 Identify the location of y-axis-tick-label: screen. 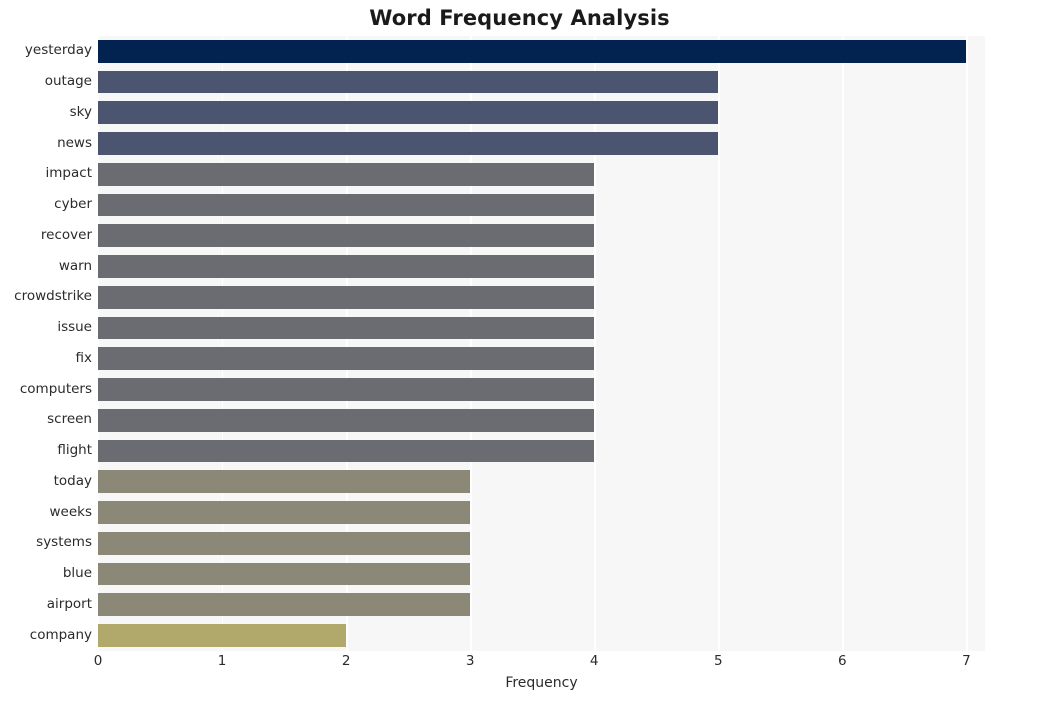
(69, 419).